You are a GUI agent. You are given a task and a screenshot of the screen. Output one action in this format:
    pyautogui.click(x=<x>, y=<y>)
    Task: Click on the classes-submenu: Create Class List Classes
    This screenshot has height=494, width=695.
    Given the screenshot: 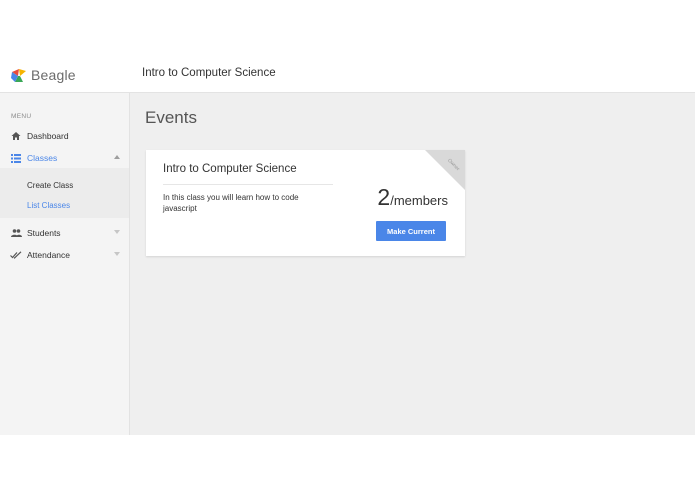 What is the action you would take?
    pyautogui.click(x=64, y=193)
    